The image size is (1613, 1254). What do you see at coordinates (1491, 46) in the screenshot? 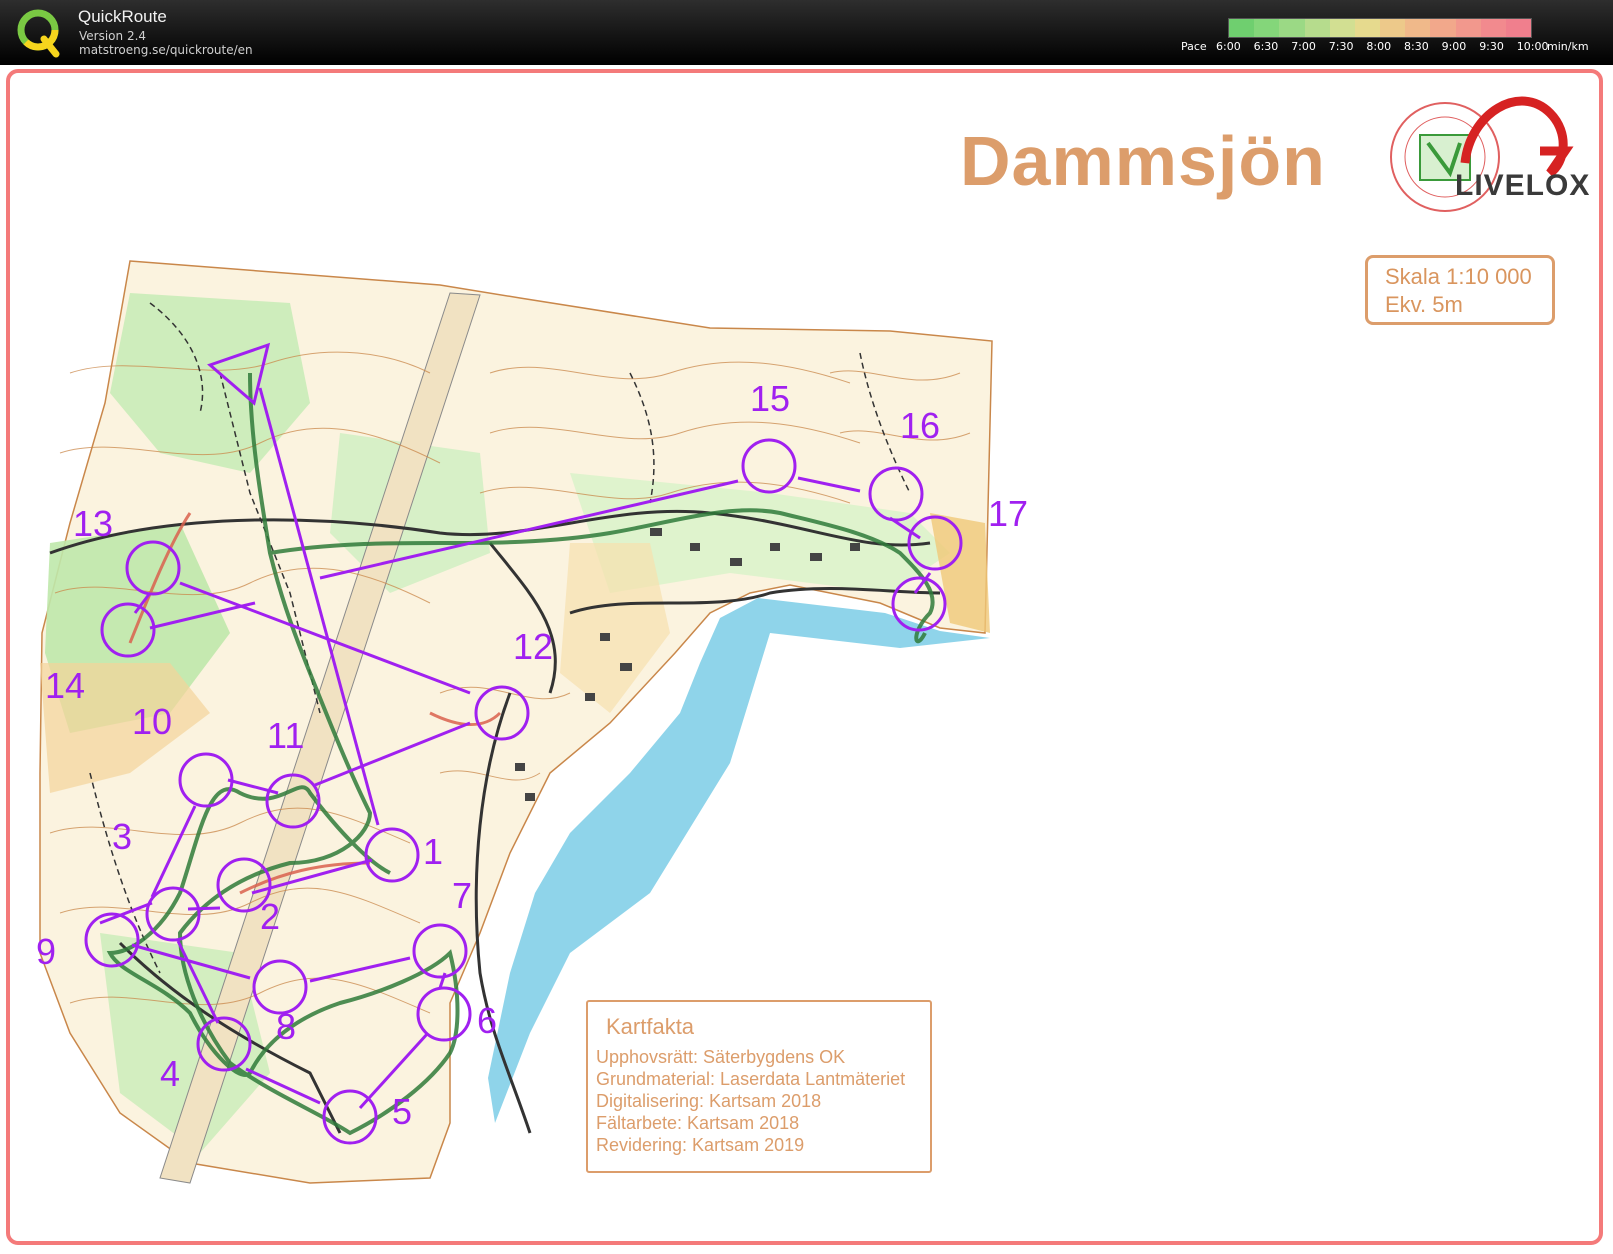
I see `pace-tick-label: 9:30` at bounding box center [1491, 46].